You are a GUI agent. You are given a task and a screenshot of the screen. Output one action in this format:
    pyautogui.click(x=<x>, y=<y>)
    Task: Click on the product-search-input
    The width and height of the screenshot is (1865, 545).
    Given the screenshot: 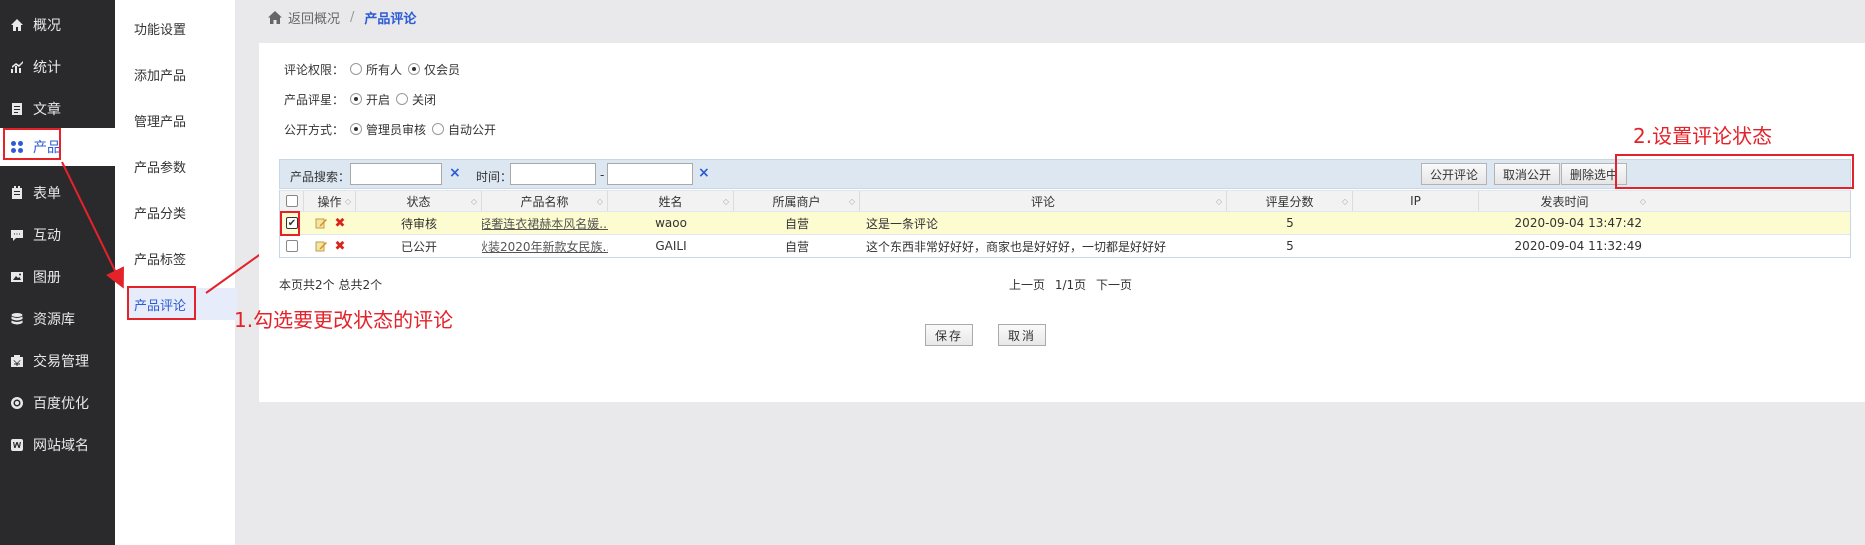 What is the action you would take?
    pyautogui.click(x=396, y=174)
    